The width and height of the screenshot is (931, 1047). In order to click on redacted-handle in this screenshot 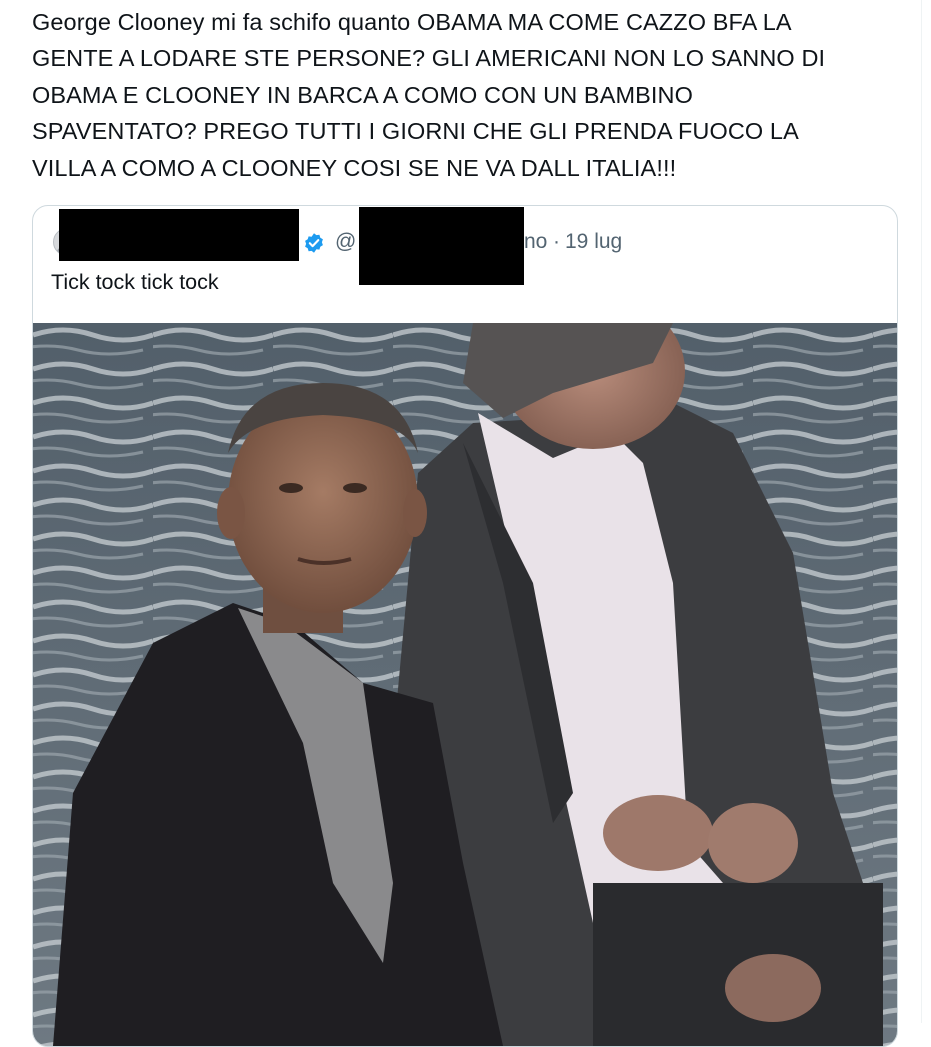, I will do `click(441, 246)`.